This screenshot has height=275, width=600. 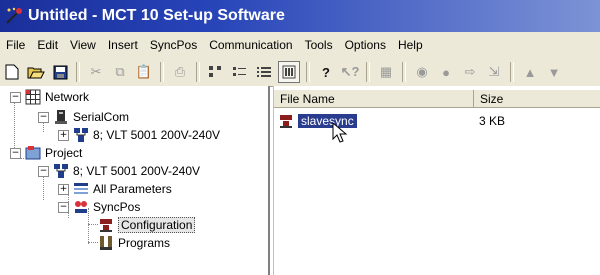 I want to click on tree-item-drive2: − 8; VLT 5001 200V-240V, so click(x=119, y=171).